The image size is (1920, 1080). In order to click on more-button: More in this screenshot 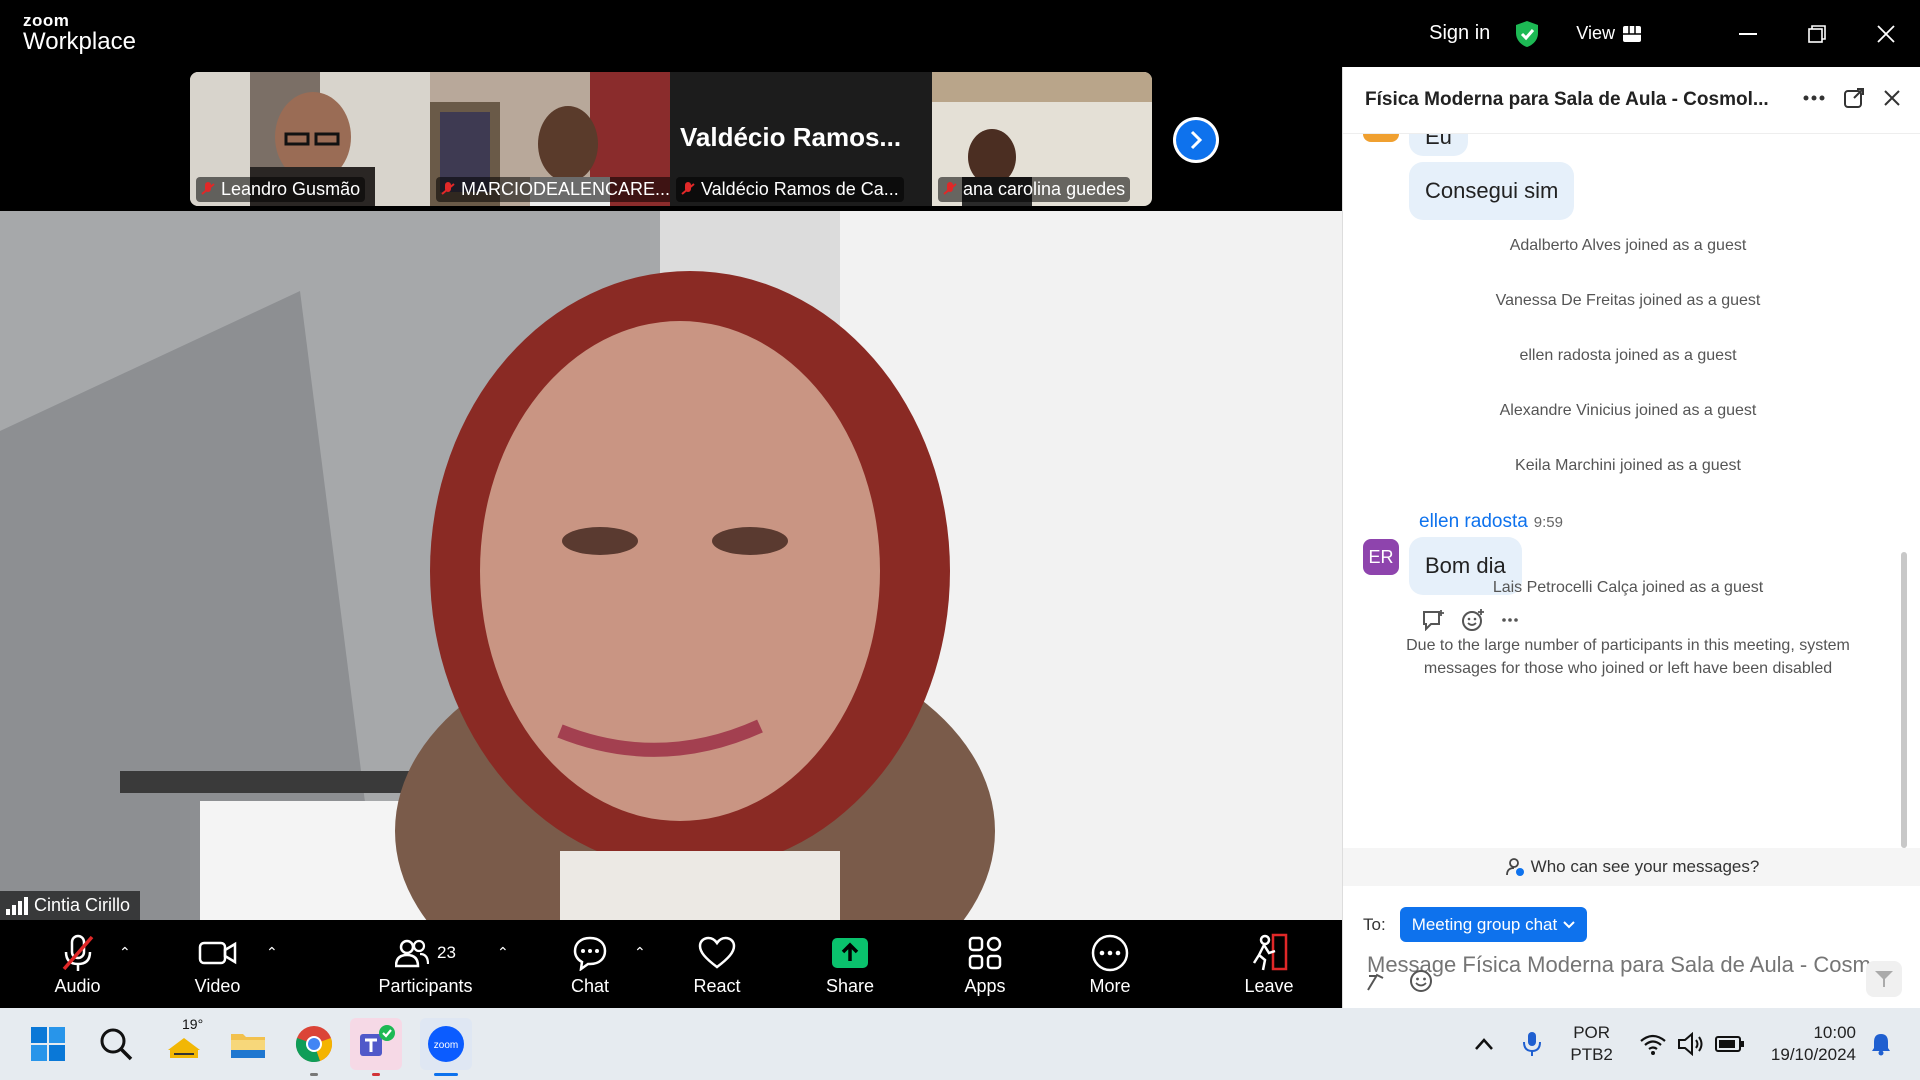, I will do `click(1110, 964)`.